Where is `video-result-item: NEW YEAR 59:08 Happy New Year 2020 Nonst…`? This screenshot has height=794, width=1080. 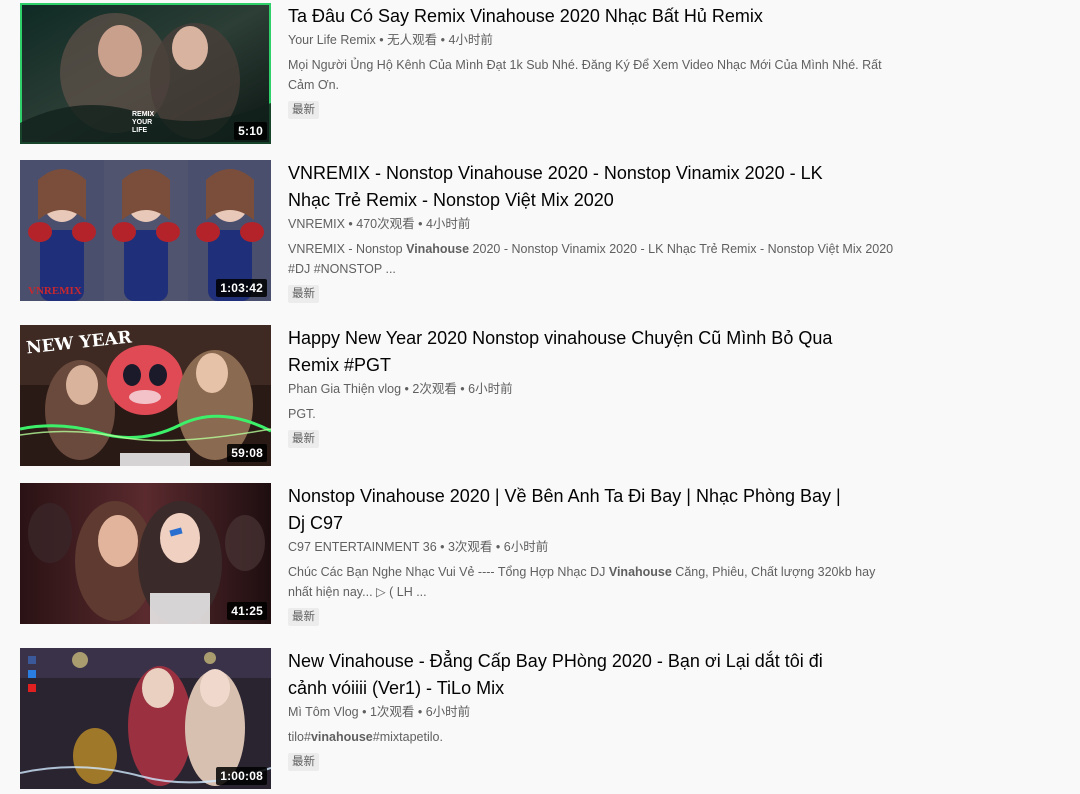
video-result-item: NEW YEAR 59:08 Happy New Year 2020 Nonst… is located at coordinates (465, 396).